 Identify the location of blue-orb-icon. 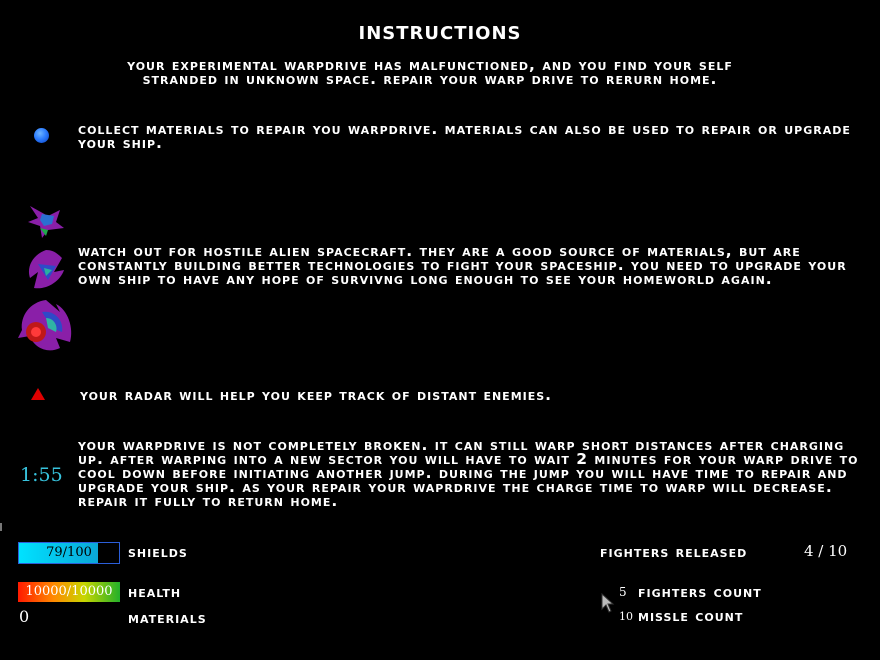
(41, 135).